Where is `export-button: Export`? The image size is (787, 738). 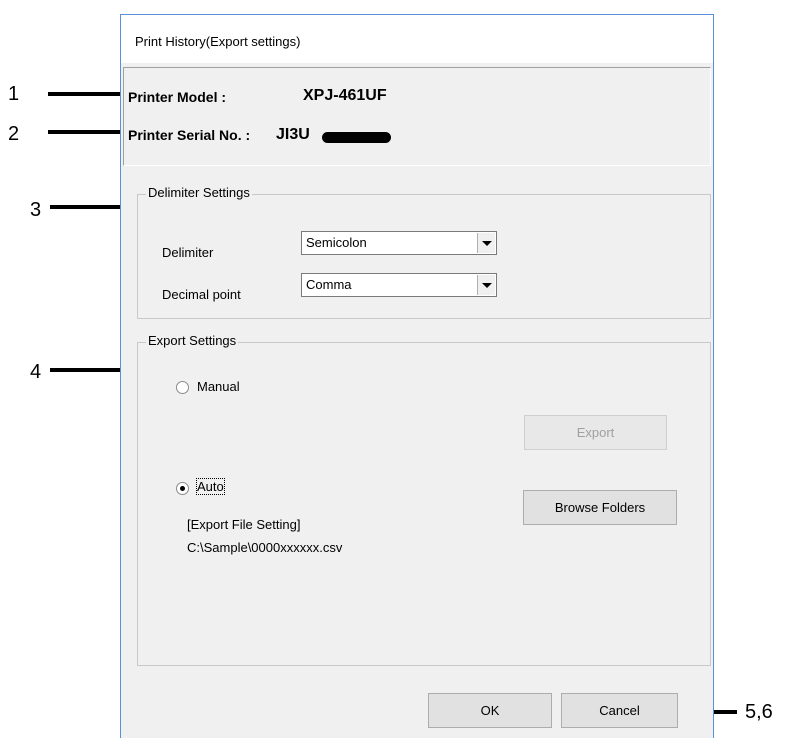 export-button: Export is located at coordinates (595, 432).